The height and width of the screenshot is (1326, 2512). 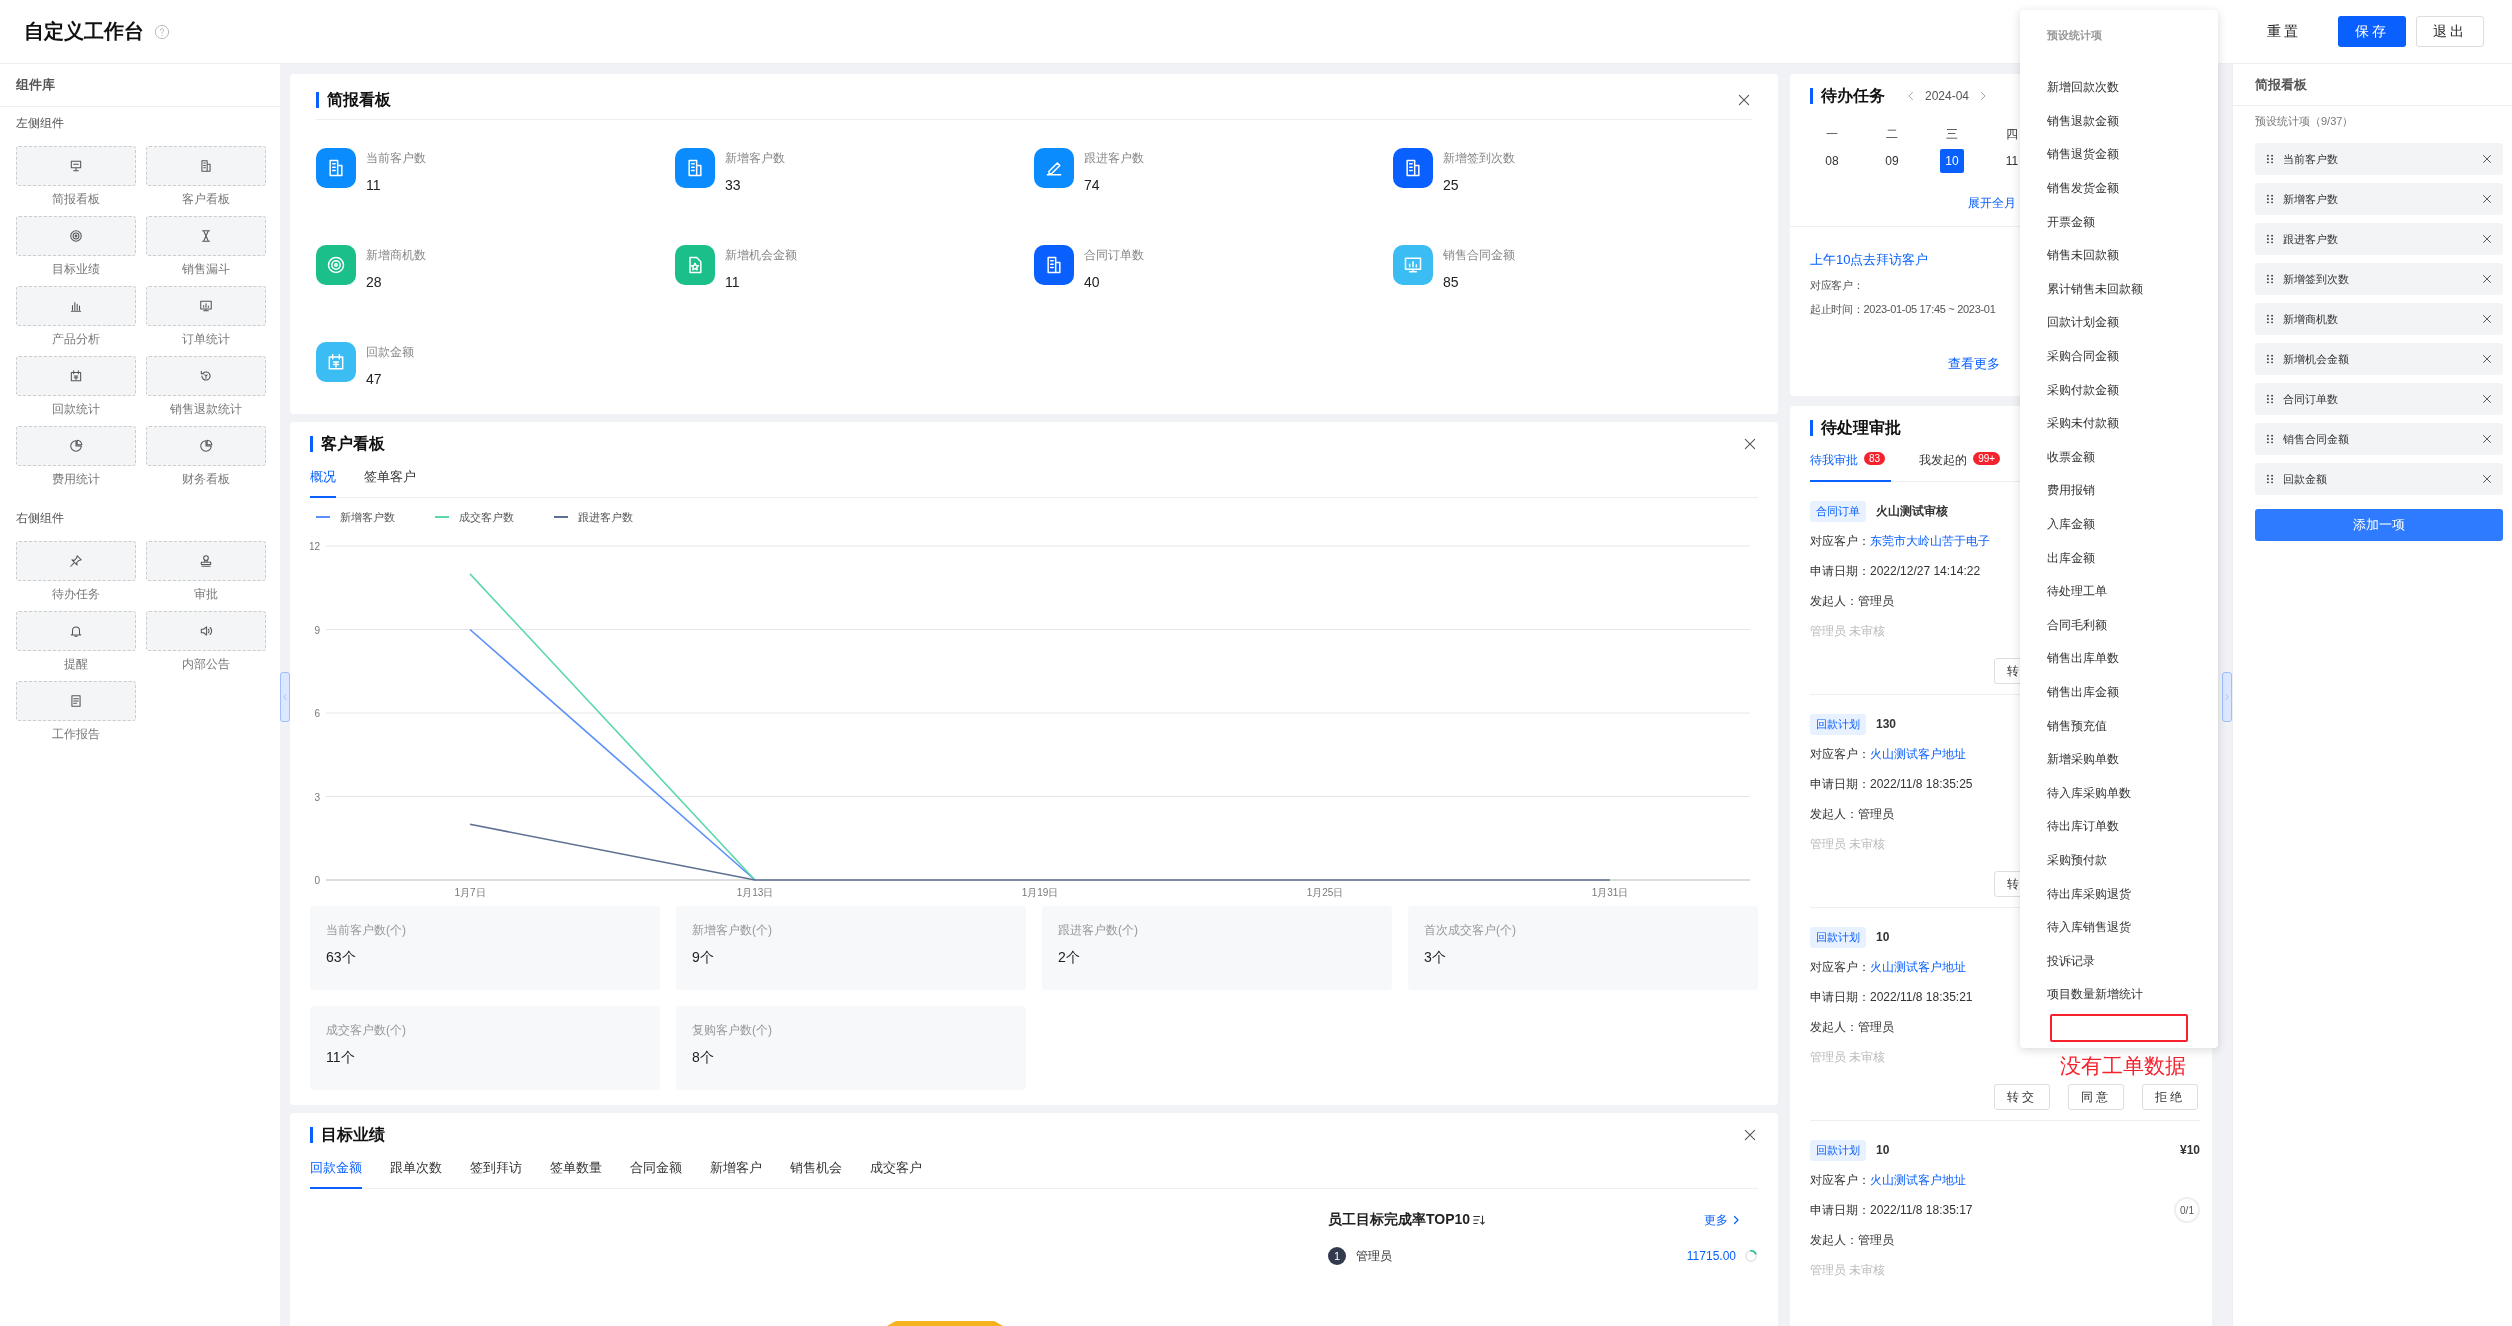 What do you see at coordinates (2083, 357) in the screenshot?
I see `menu-item: 采购合同金额` at bounding box center [2083, 357].